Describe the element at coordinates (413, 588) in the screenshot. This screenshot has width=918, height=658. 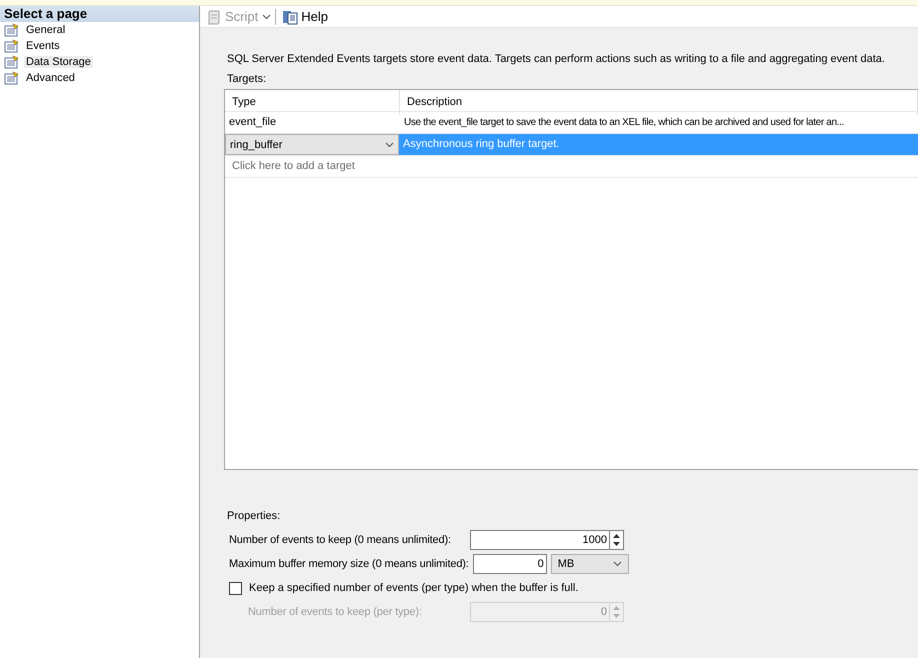
I see `checkbox-label: Keep a specified number of events (per type) when the buffer is full.` at that location.